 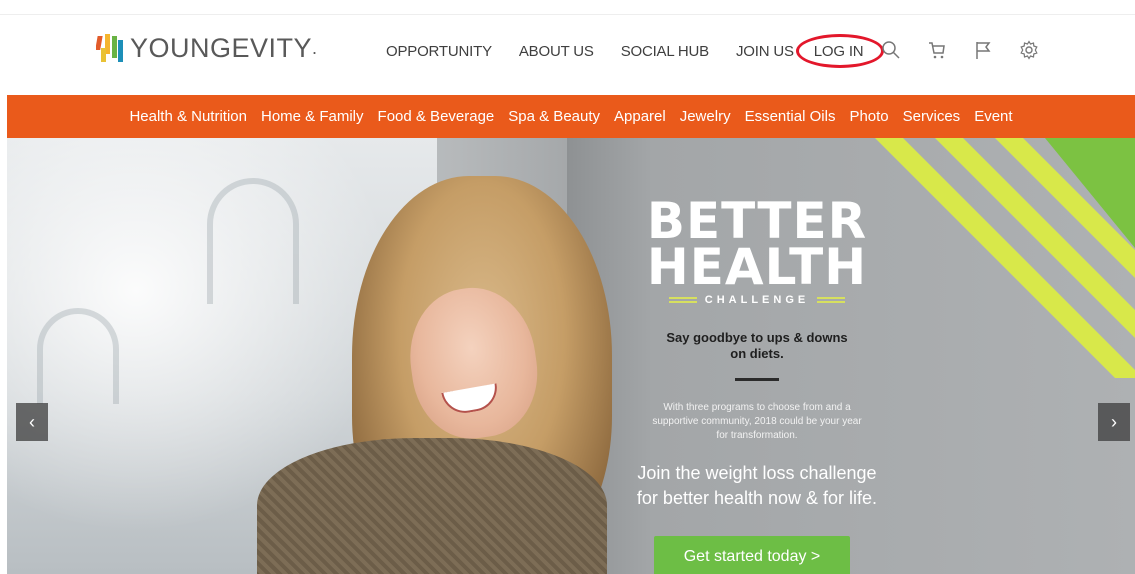 What do you see at coordinates (831, 300) in the screenshot?
I see `subtitle-bar-right` at bounding box center [831, 300].